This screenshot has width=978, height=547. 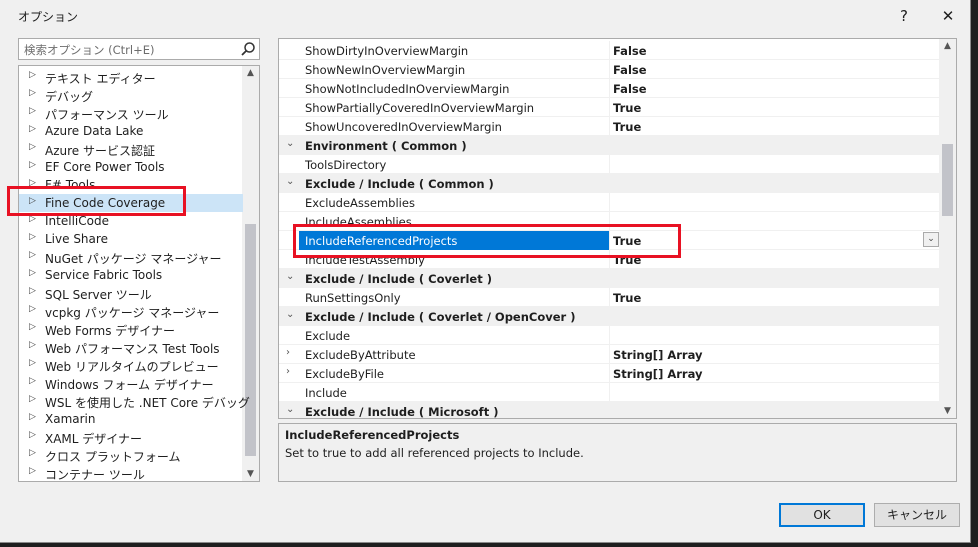 What do you see at coordinates (609, 297) in the screenshot?
I see `property-row: RunSettingsOnly True` at bounding box center [609, 297].